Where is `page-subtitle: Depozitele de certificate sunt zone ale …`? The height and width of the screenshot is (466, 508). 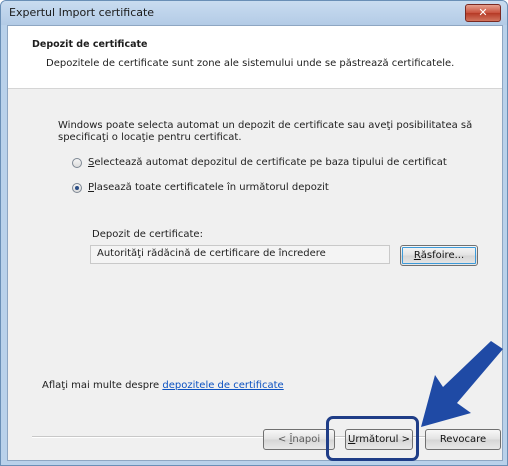 page-subtitle: Depozitele de certificate sunt zone ale … is located at coordinates (250, 63).